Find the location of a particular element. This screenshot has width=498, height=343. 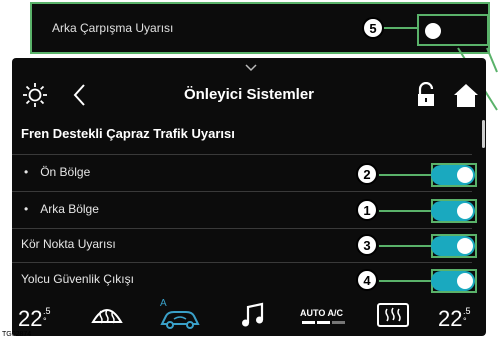

figure-code: TG02874 is located at coordinates (17, 334).